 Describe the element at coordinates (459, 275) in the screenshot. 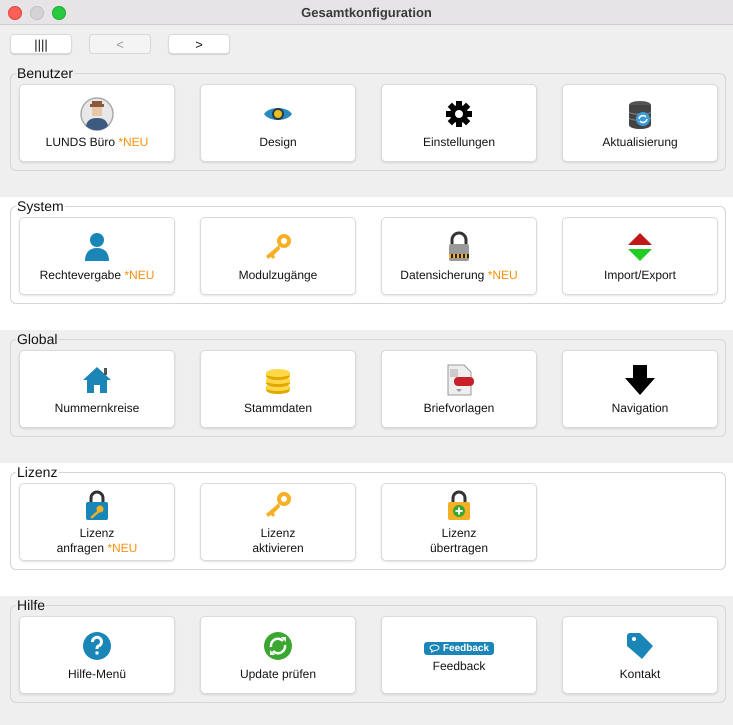

I see `tile-label: Datensicherung *NEU` at that location.